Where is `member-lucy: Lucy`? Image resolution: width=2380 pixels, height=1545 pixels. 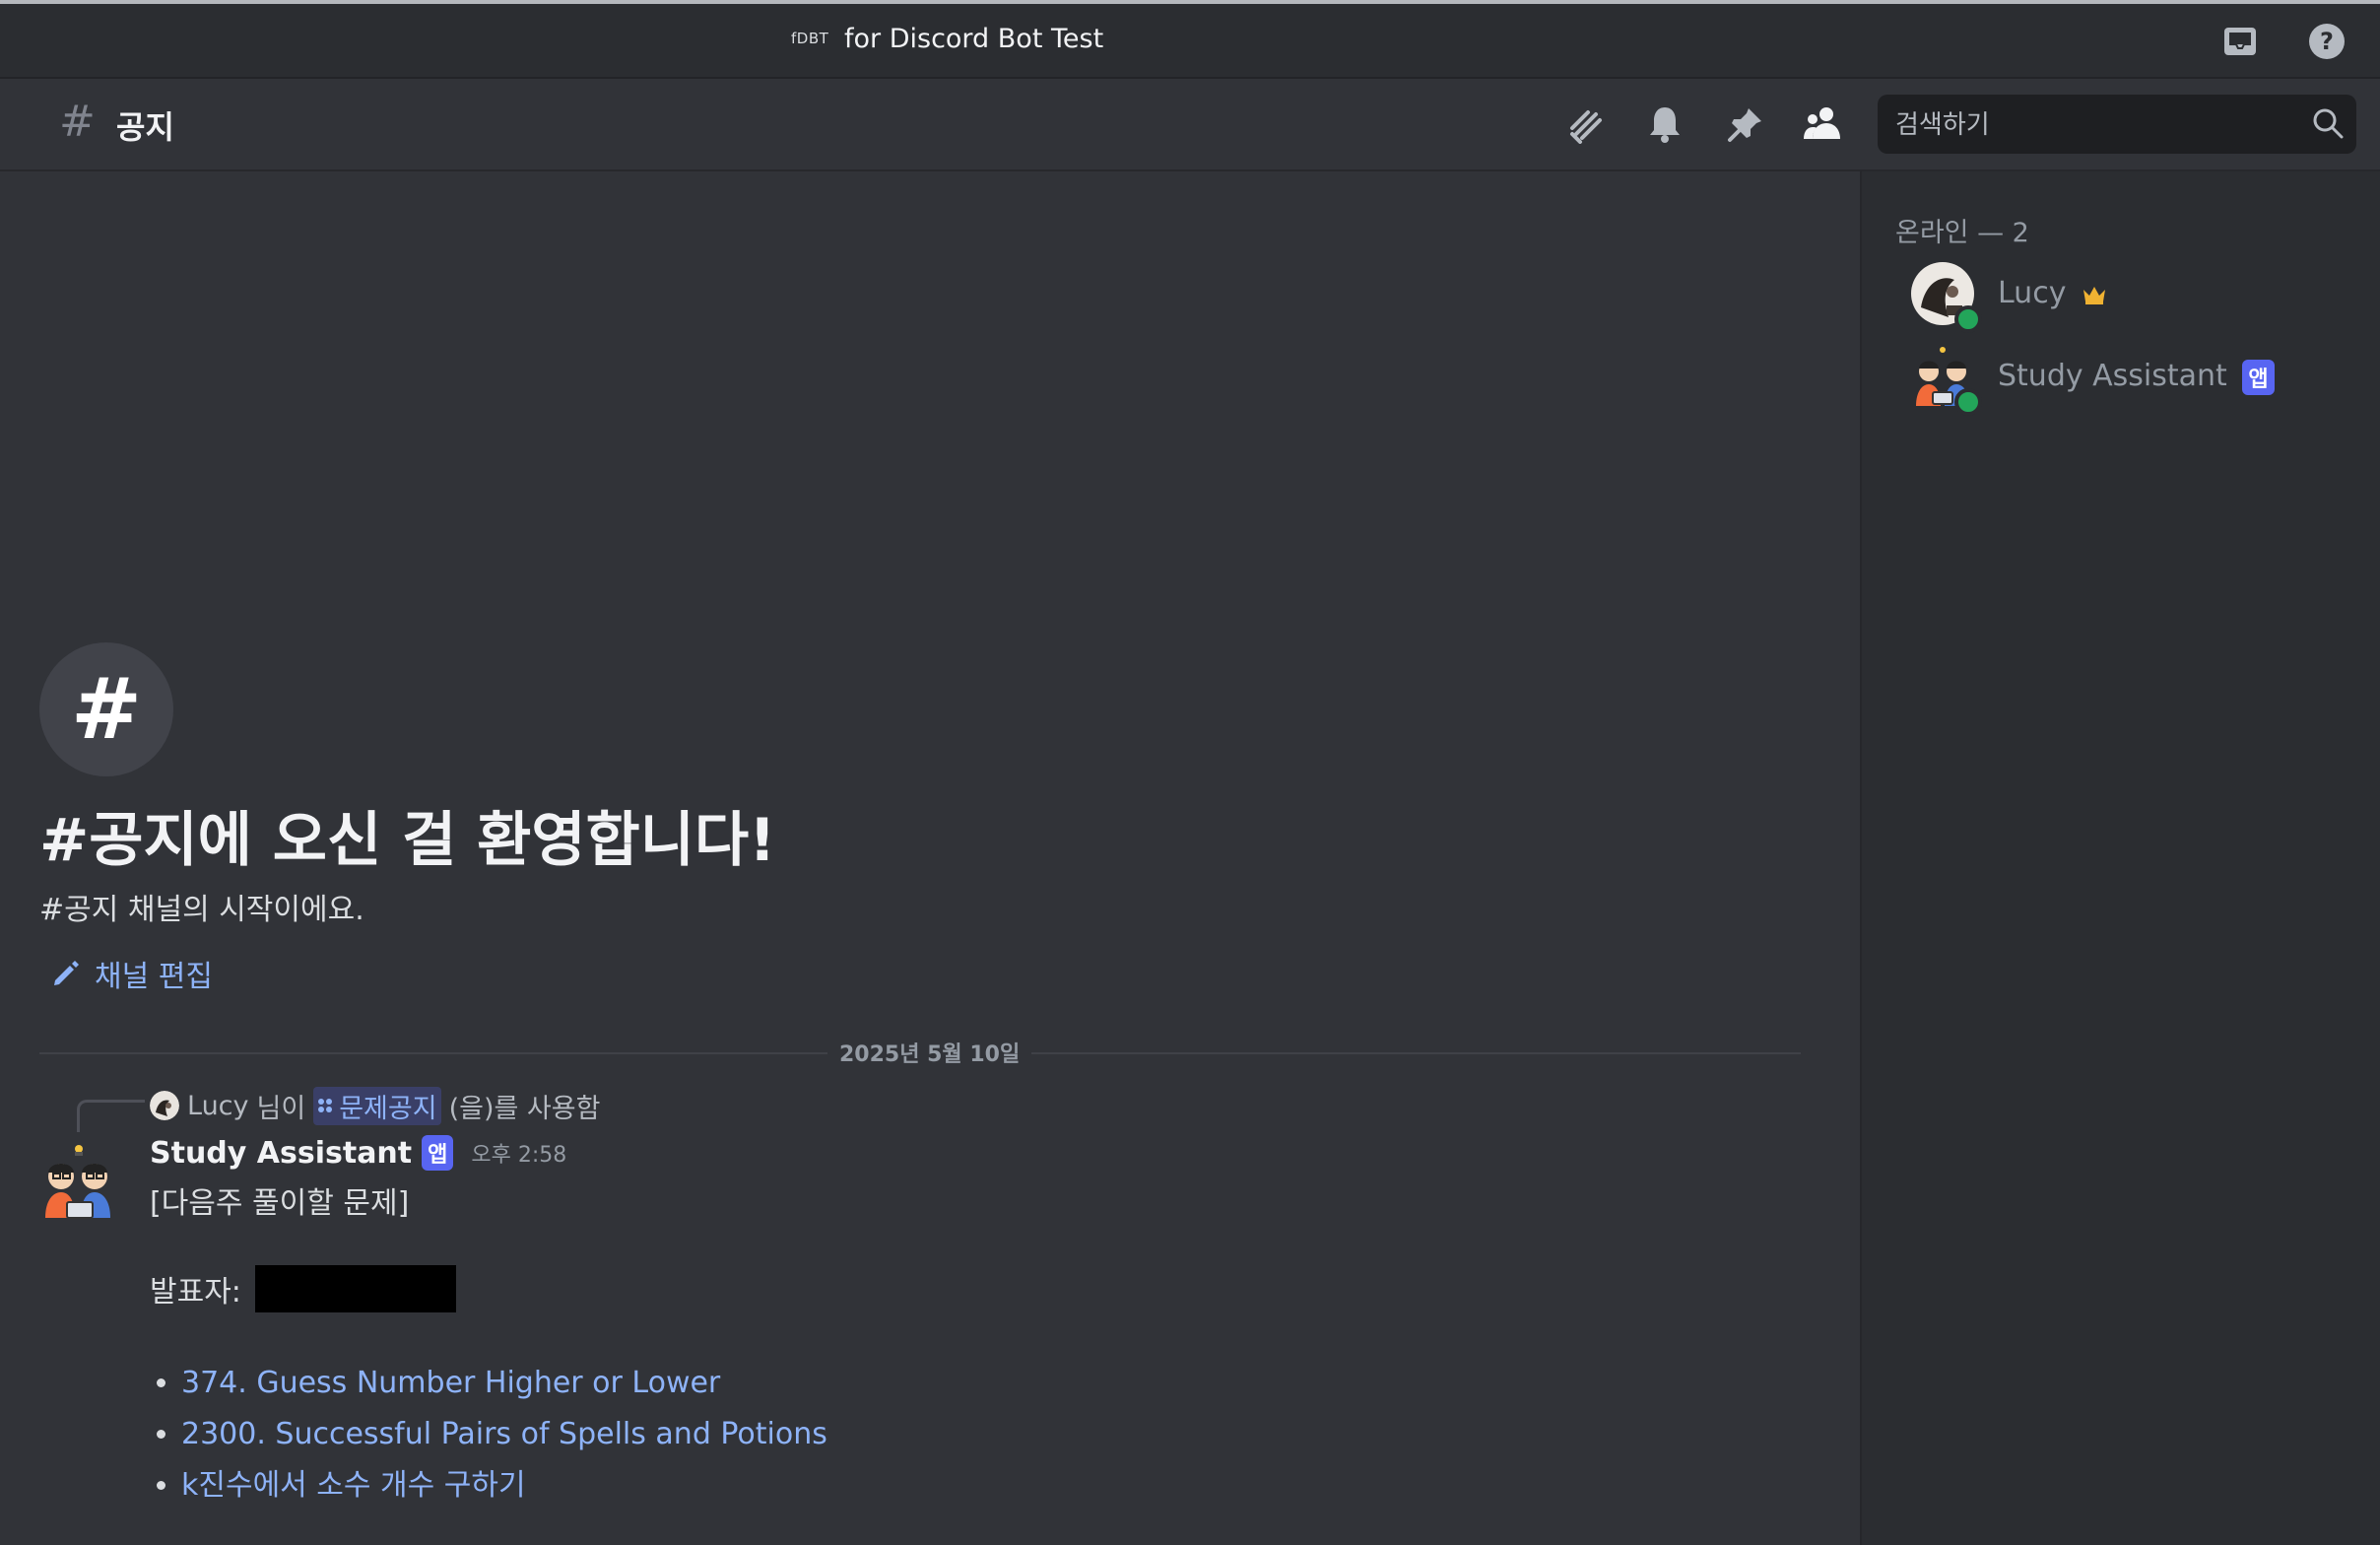 member-lucy: Lucy is located at coordinates (2137, 297).